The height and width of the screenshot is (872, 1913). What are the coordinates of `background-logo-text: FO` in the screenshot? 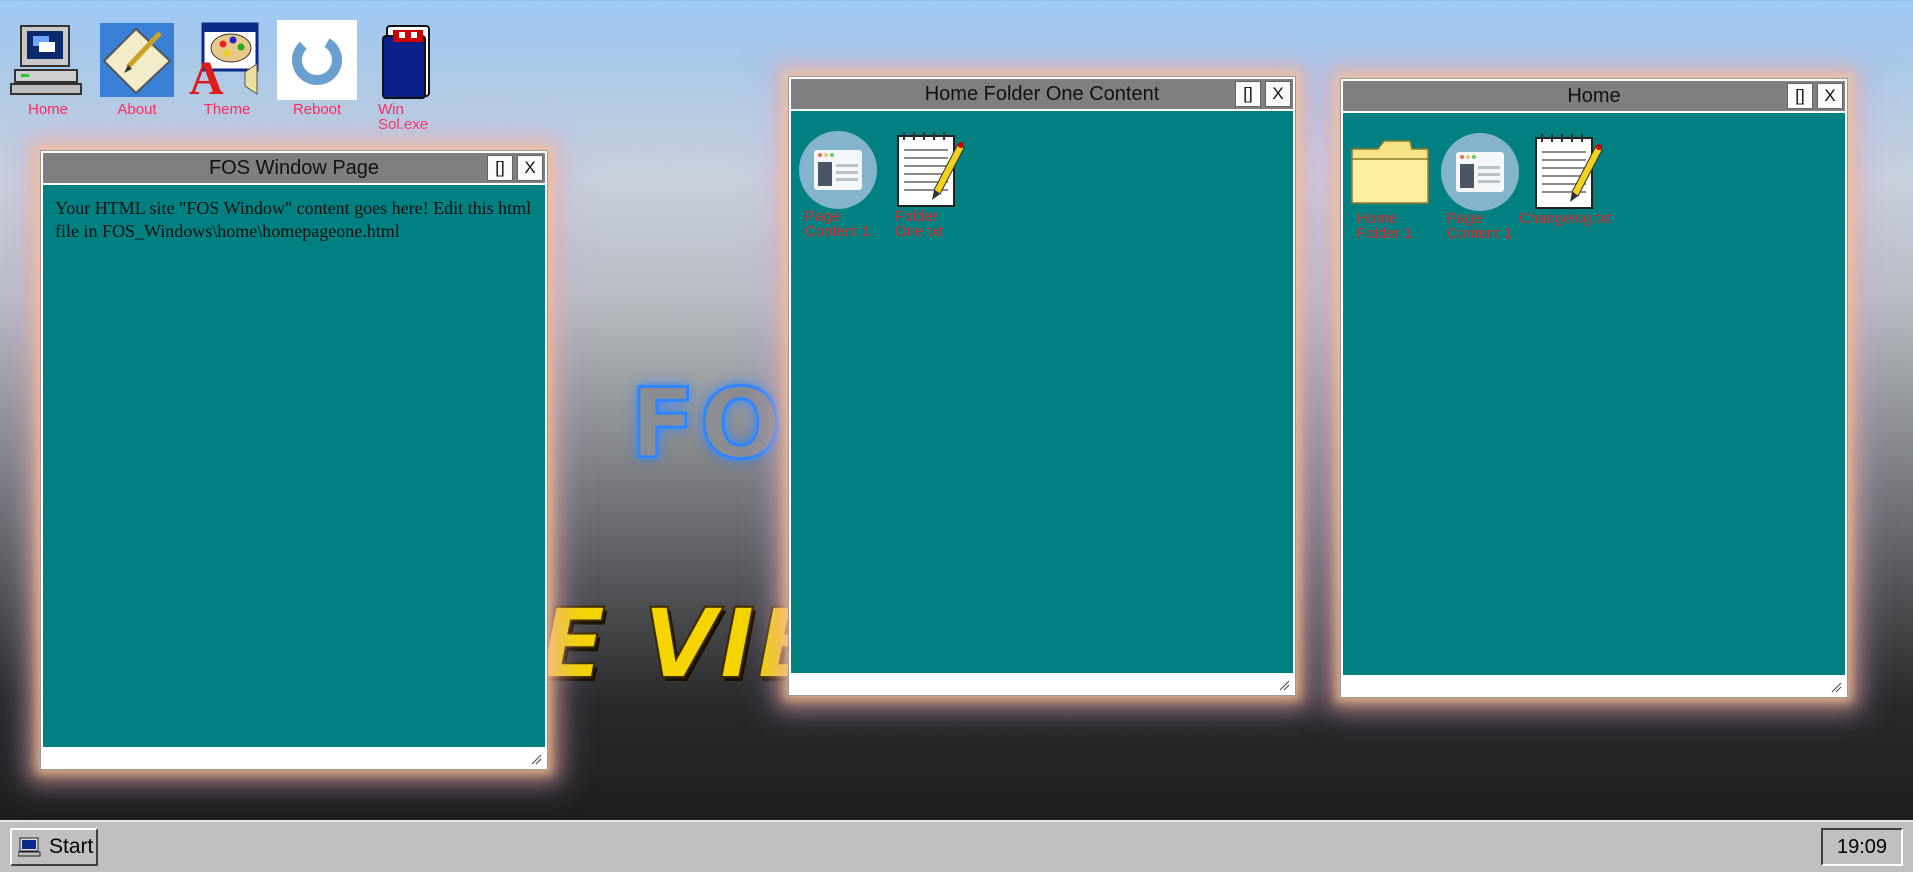 It's located at (707, 424).